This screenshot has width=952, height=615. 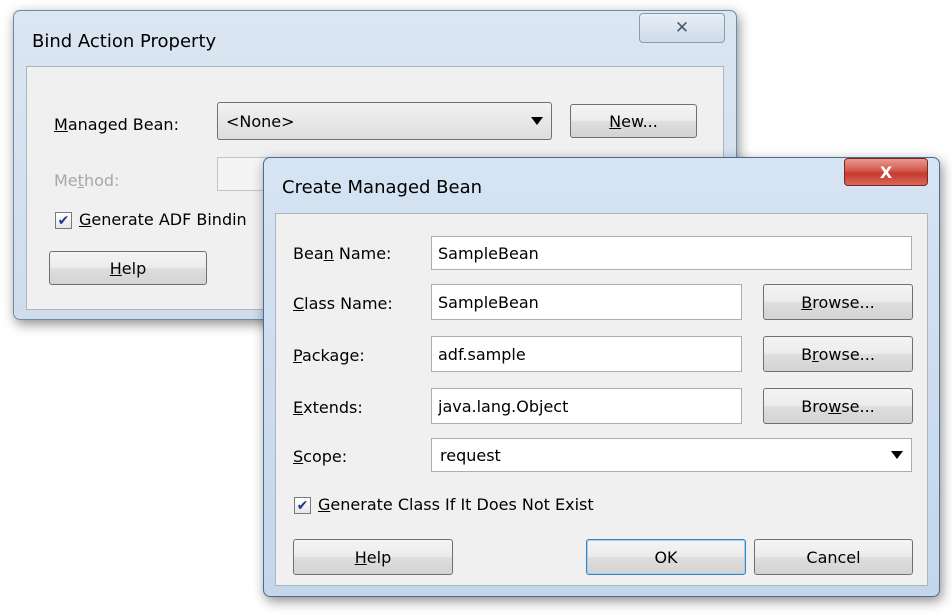 I want to click on class-name-label: Class Name:, so click(x=343, y=303).